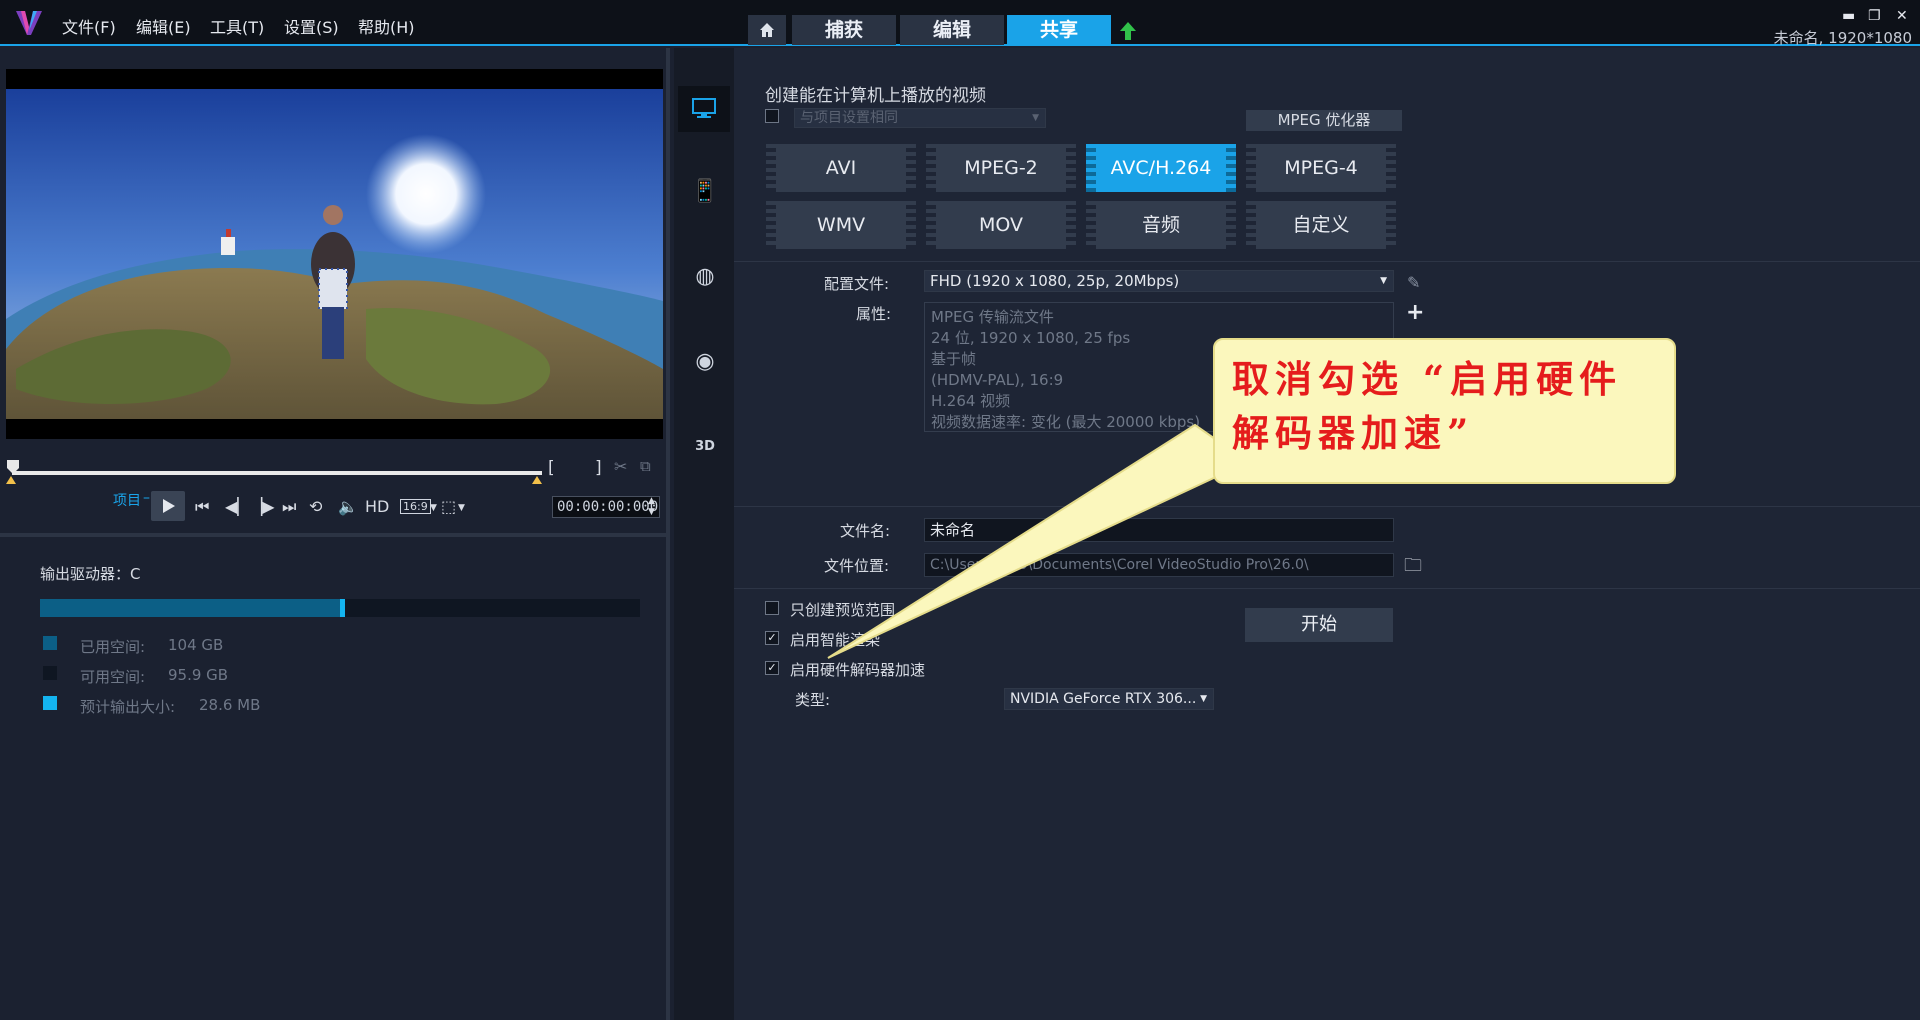 The height and width of the screenshot is (1020, 1920). I want to click on annotation-text: 取消勾选 “启用硬件解码器加速”, so click(1427, 406).